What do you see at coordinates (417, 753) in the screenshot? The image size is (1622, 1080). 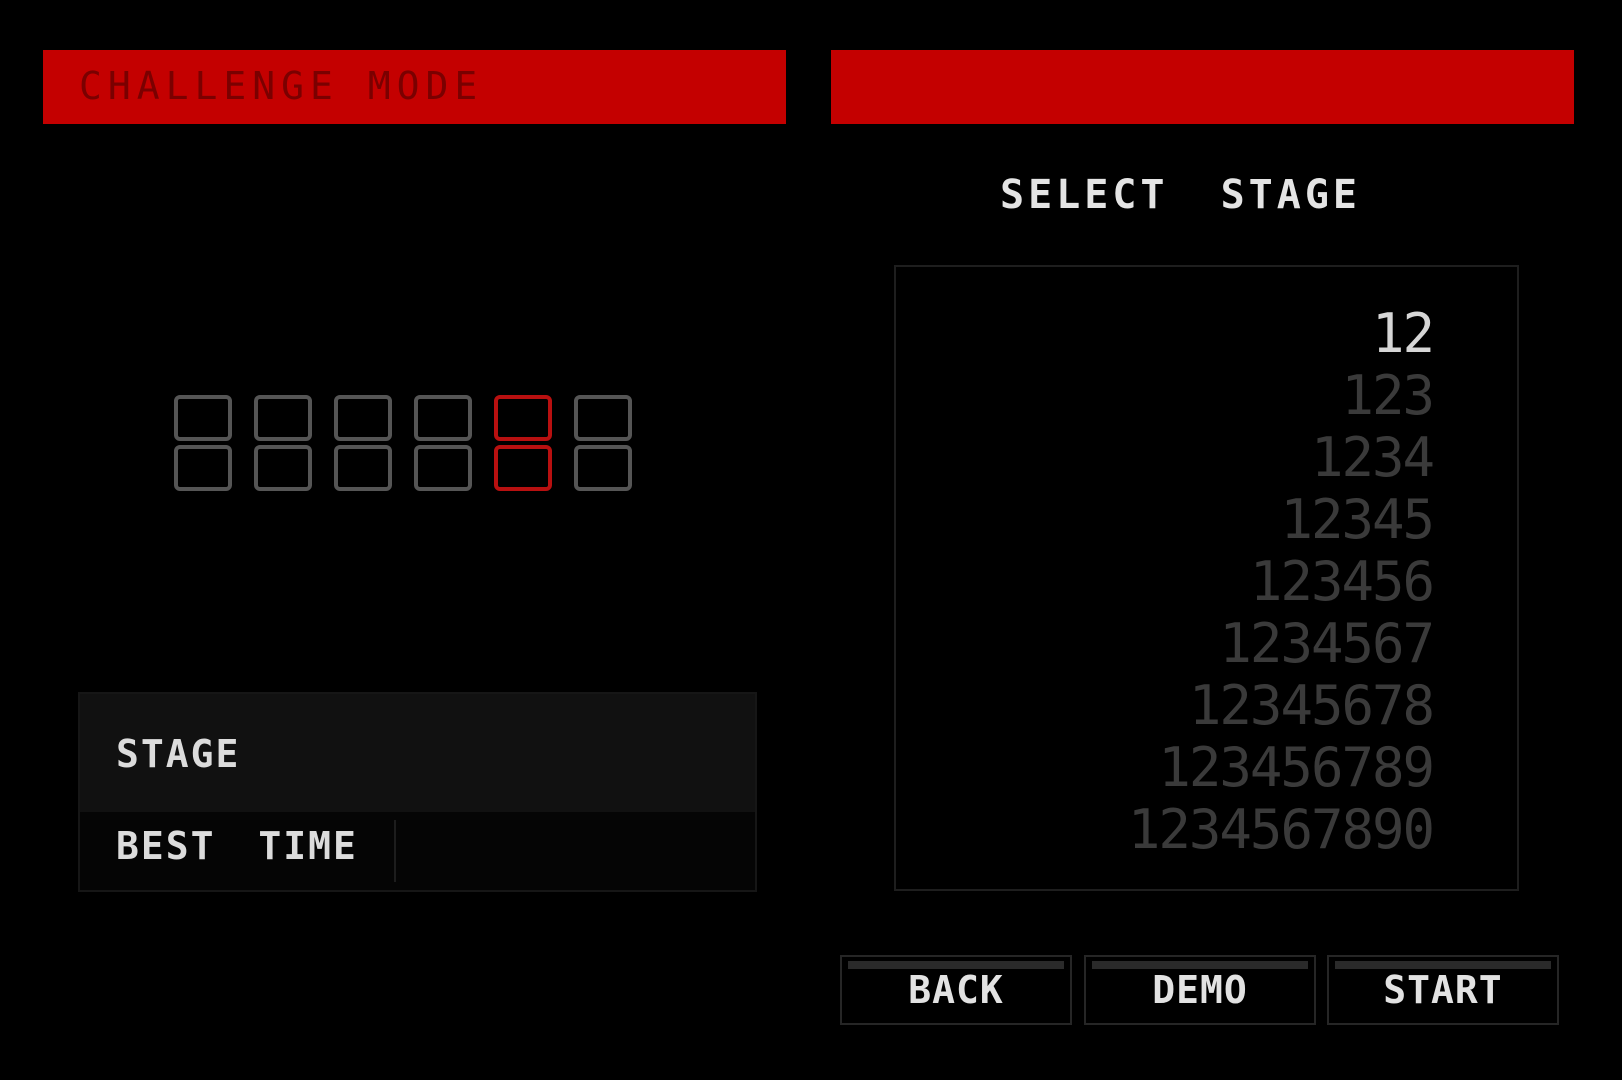 I see `stage-row: STAGE` at bounding box center [417, 753].